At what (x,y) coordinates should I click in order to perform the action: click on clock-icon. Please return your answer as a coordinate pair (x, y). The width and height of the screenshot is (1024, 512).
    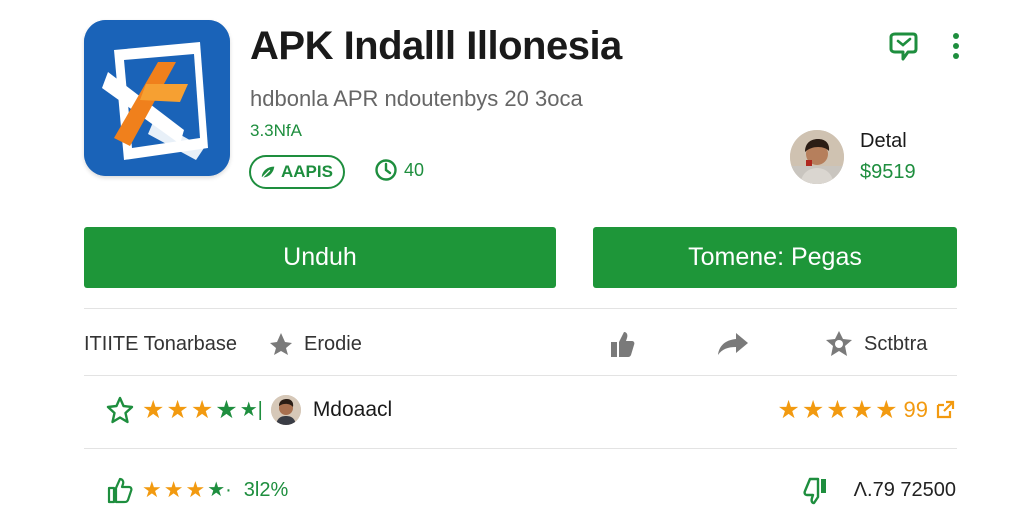
    Looking at the image, I should click on (386, 170).